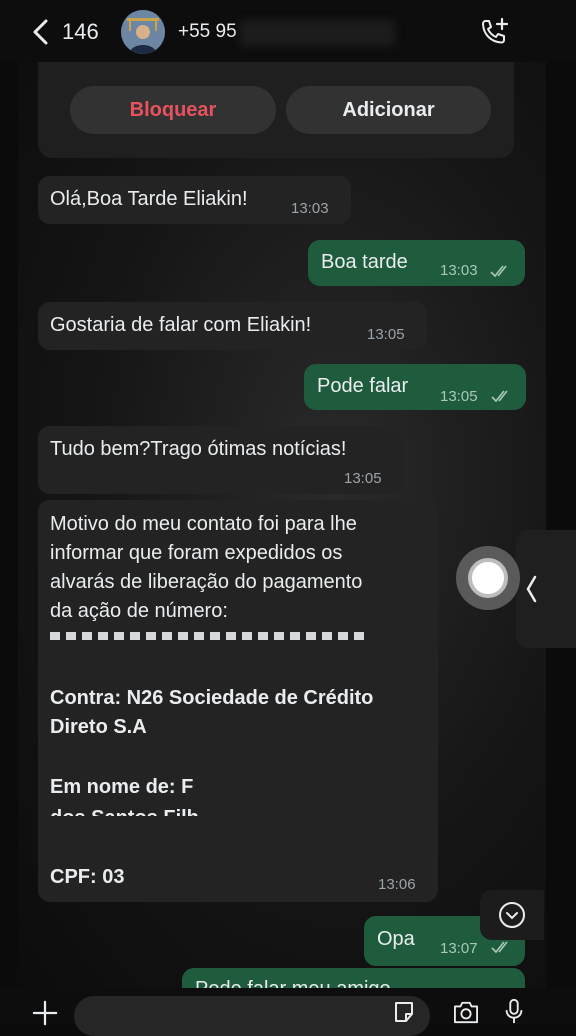  I want to click on plus-icon, so click(45, 1013).